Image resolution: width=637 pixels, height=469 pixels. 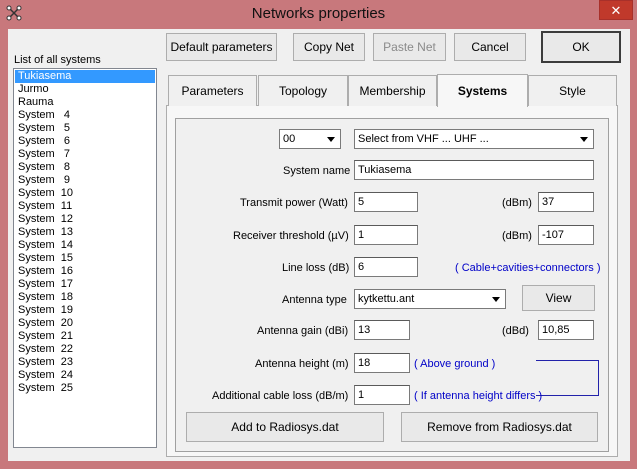 I want to click on list-item: System 15, so click(x=85, y=258).